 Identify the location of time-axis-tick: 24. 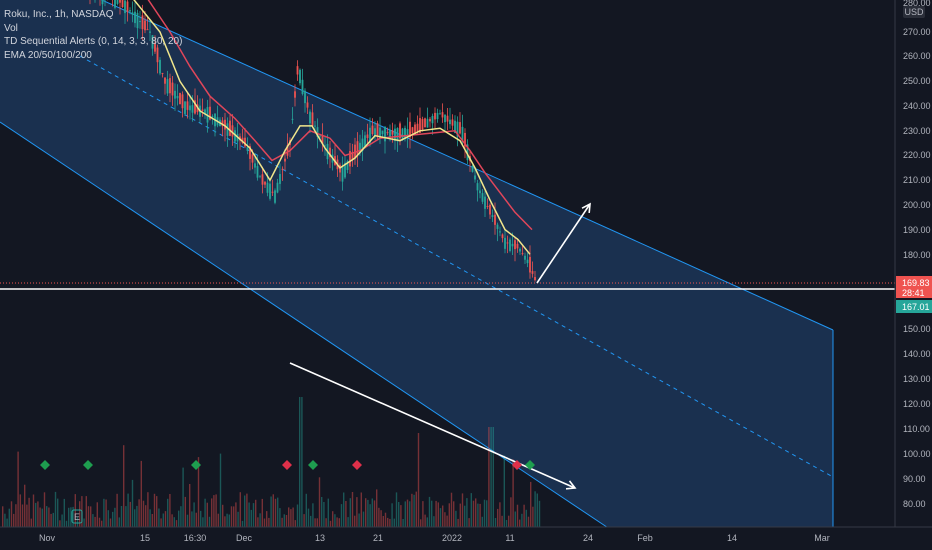
(588, 538).